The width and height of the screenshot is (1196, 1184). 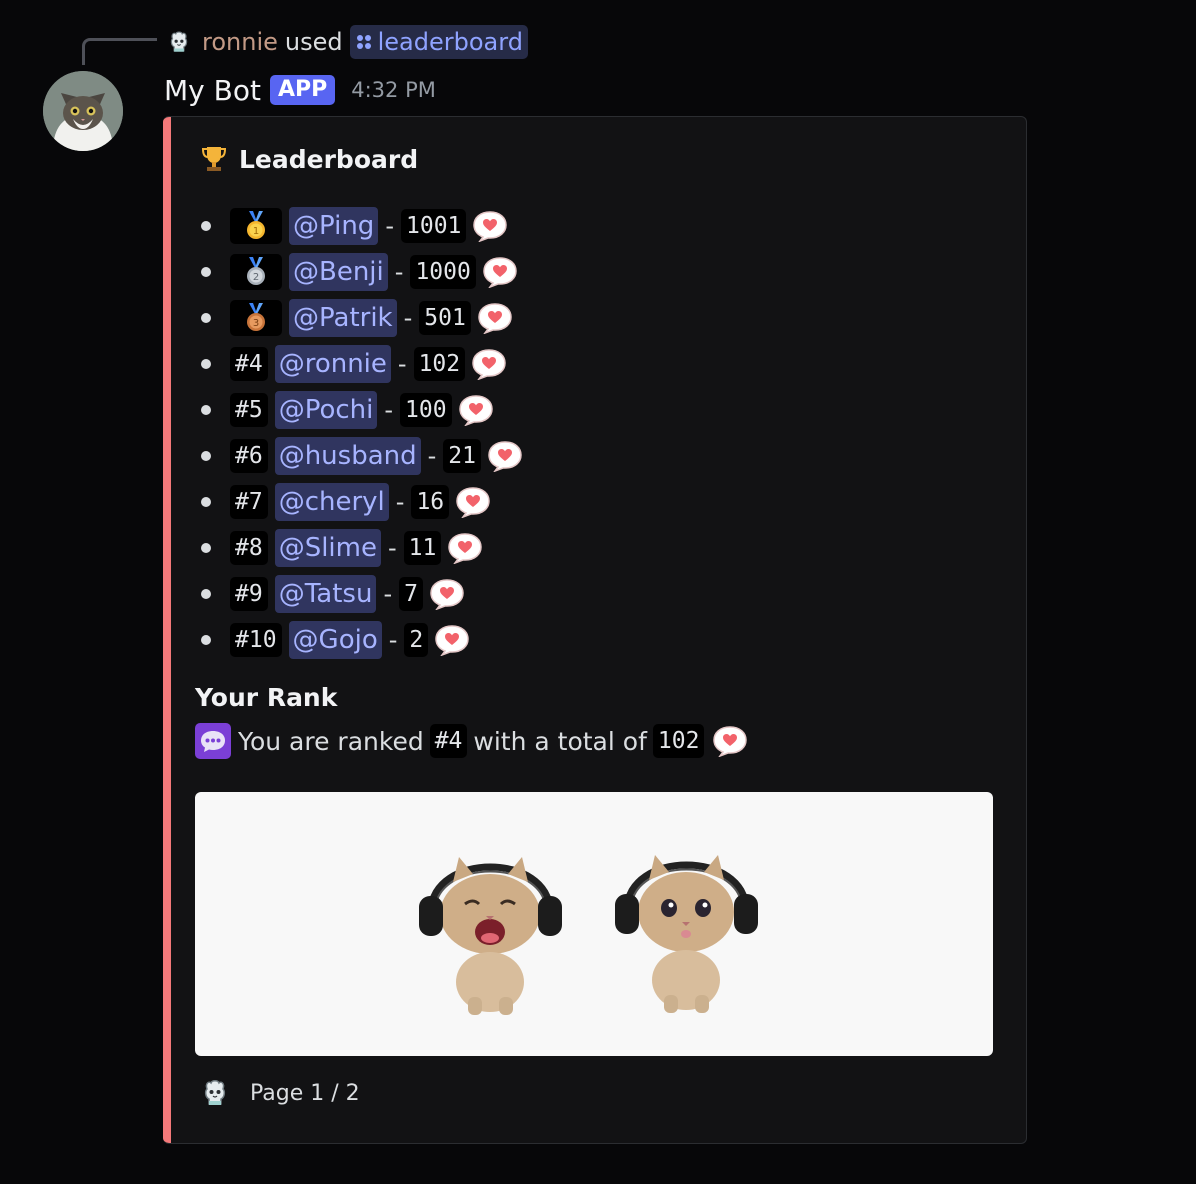 I want to click on cat-avatar-icon, so click(x=83, y=111).